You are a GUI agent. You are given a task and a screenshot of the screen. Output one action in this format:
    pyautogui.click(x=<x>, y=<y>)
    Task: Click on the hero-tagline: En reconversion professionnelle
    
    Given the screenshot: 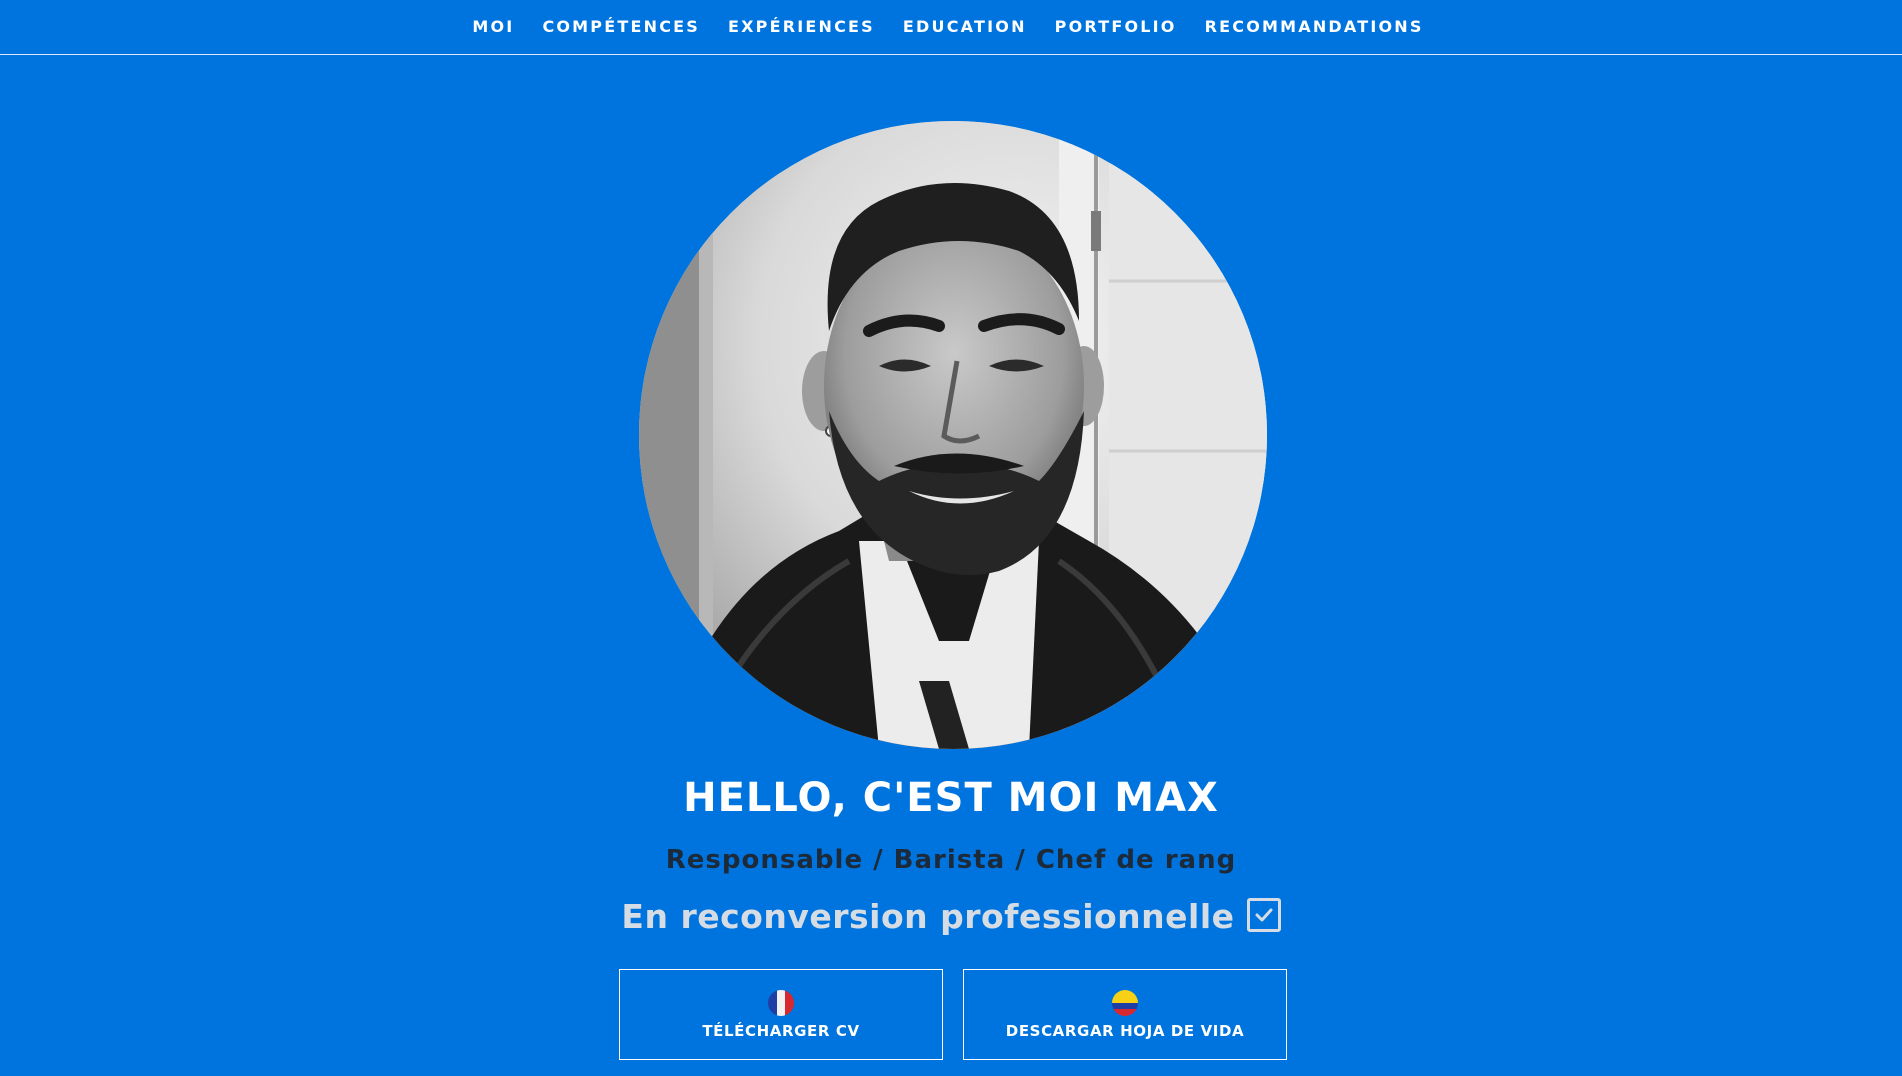 What is the action you would take?
    pyautogui.click(x=928, y=916)
    